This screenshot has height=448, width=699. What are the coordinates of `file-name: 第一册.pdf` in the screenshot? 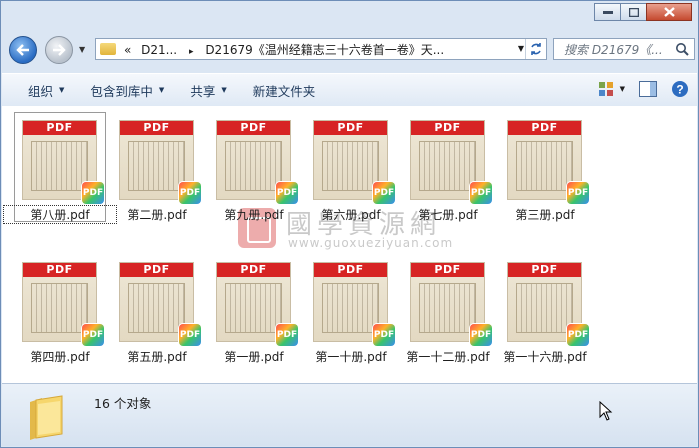 It's located at (254, 356).